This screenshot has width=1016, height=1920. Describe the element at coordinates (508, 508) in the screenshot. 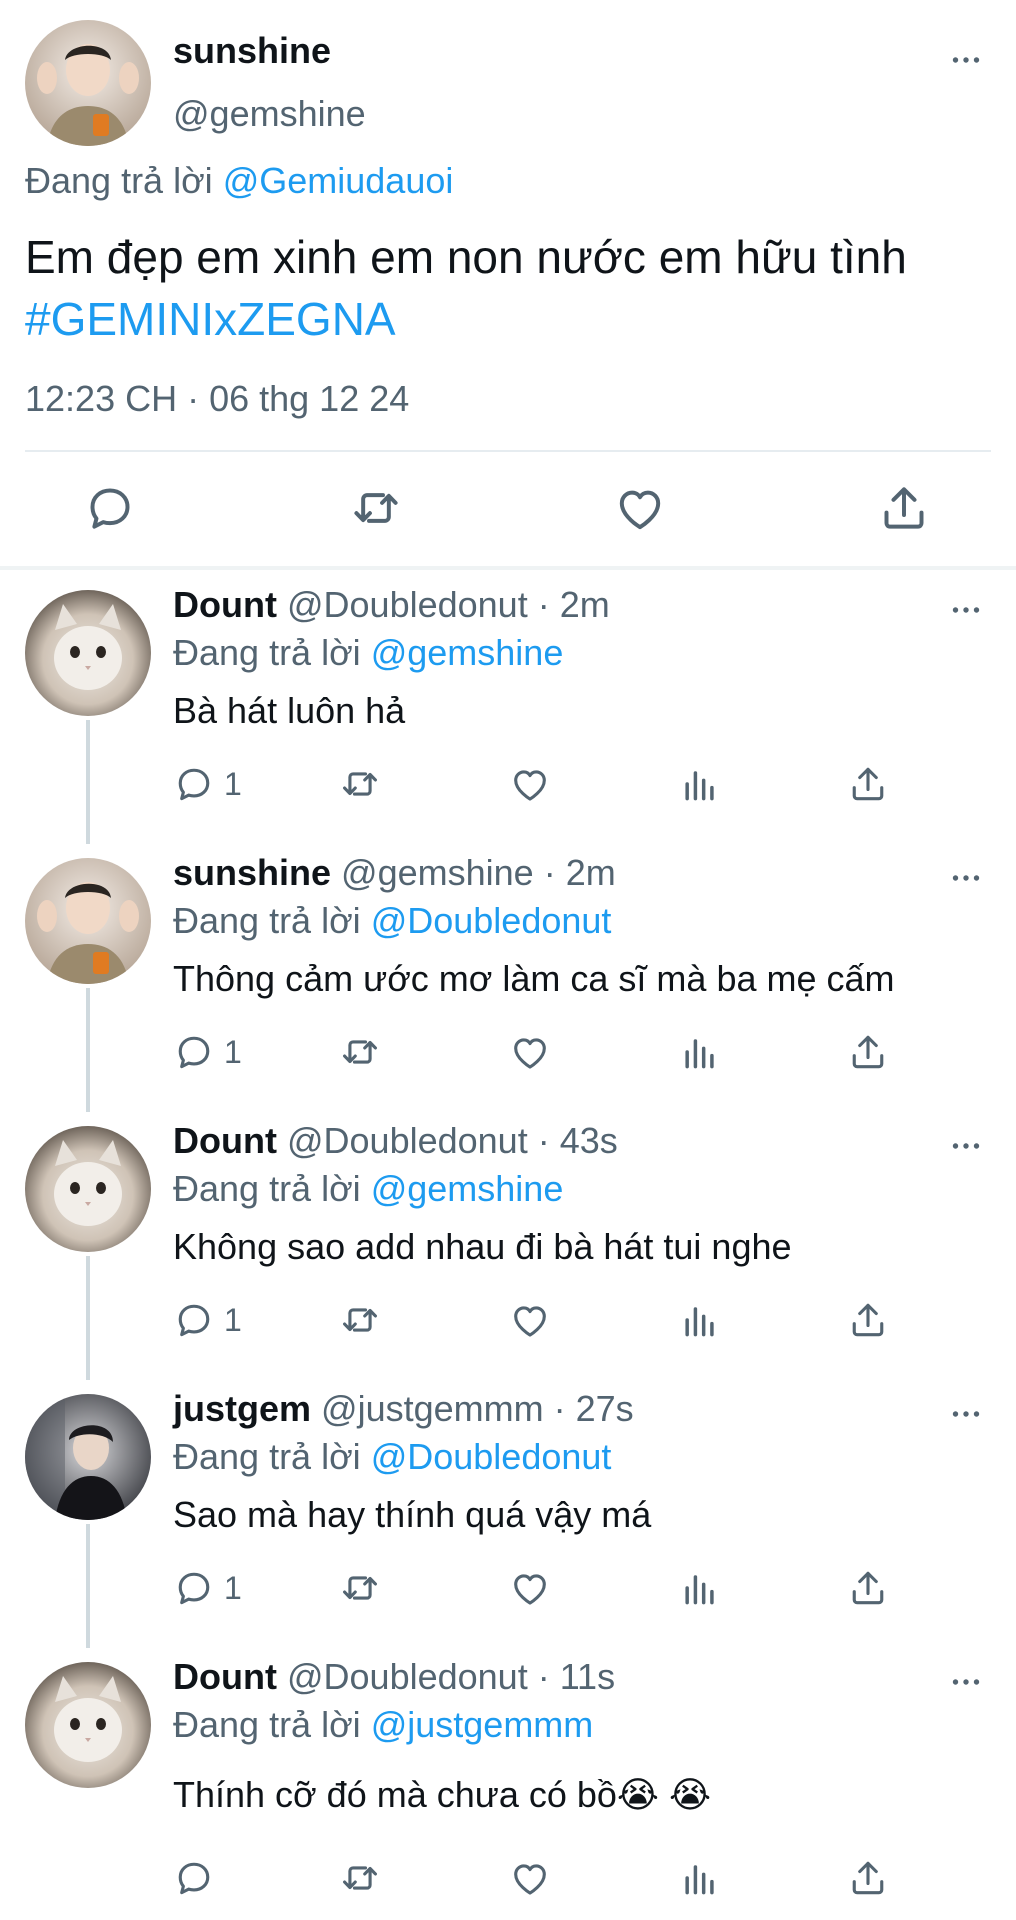

I see `action-bar` at that location.